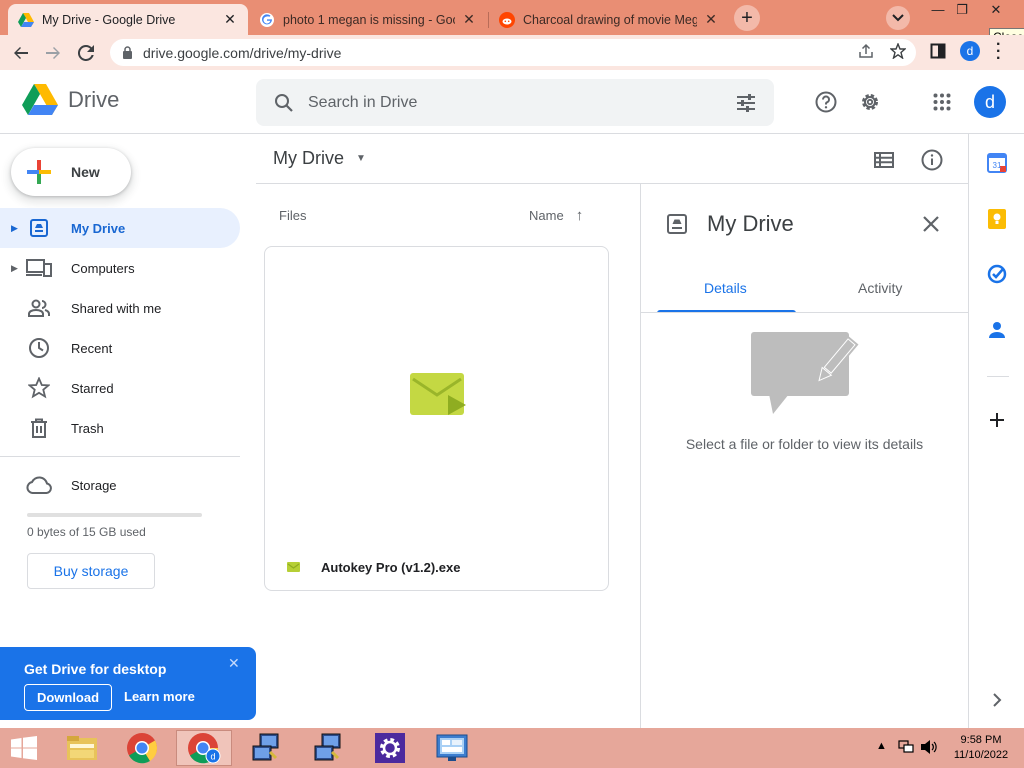 This screenshot has width=1024, height=768. I want to click on reddit-icon, so click(507, 19).